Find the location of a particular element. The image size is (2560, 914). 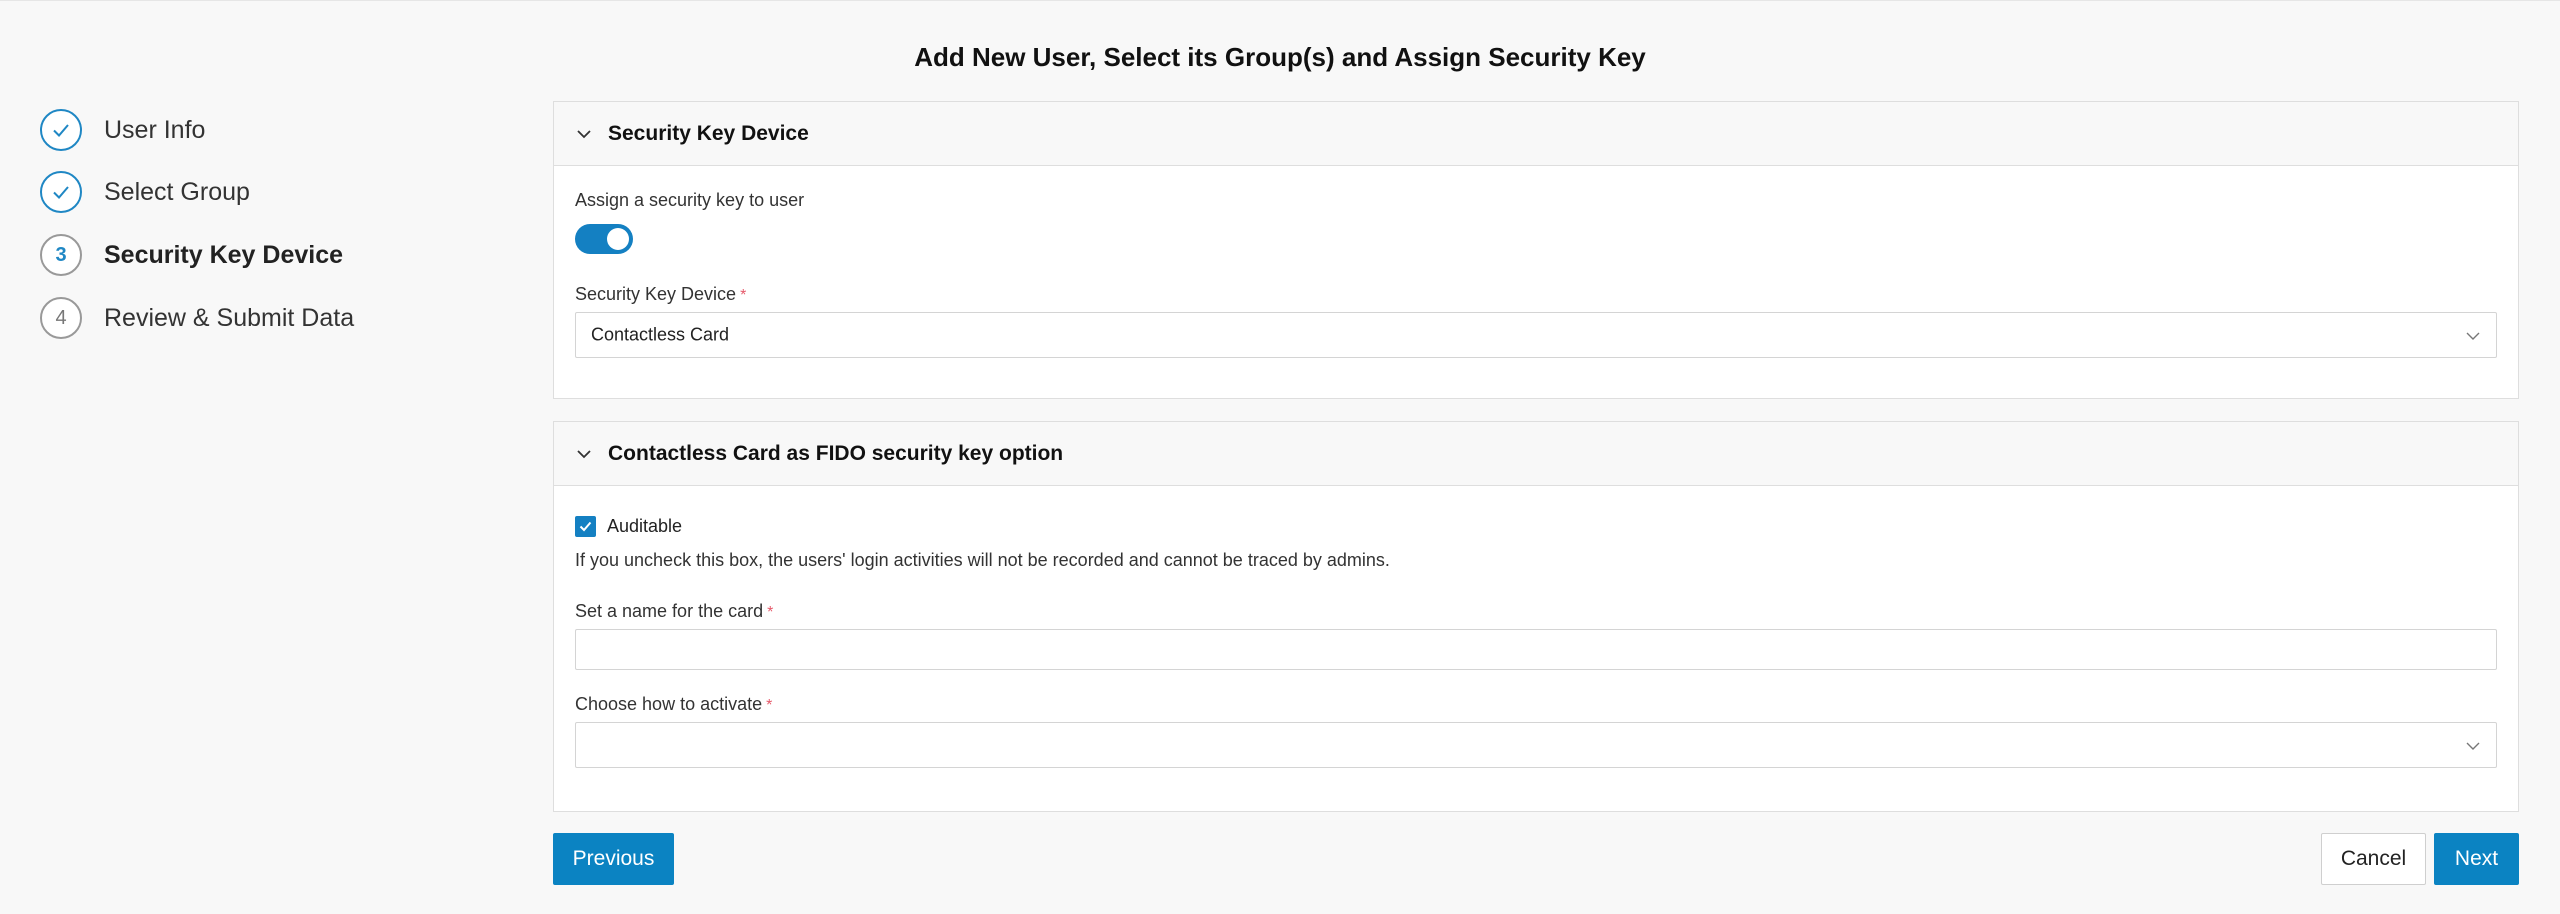

step-user-info: User Info is located at coordinates (122, 130).